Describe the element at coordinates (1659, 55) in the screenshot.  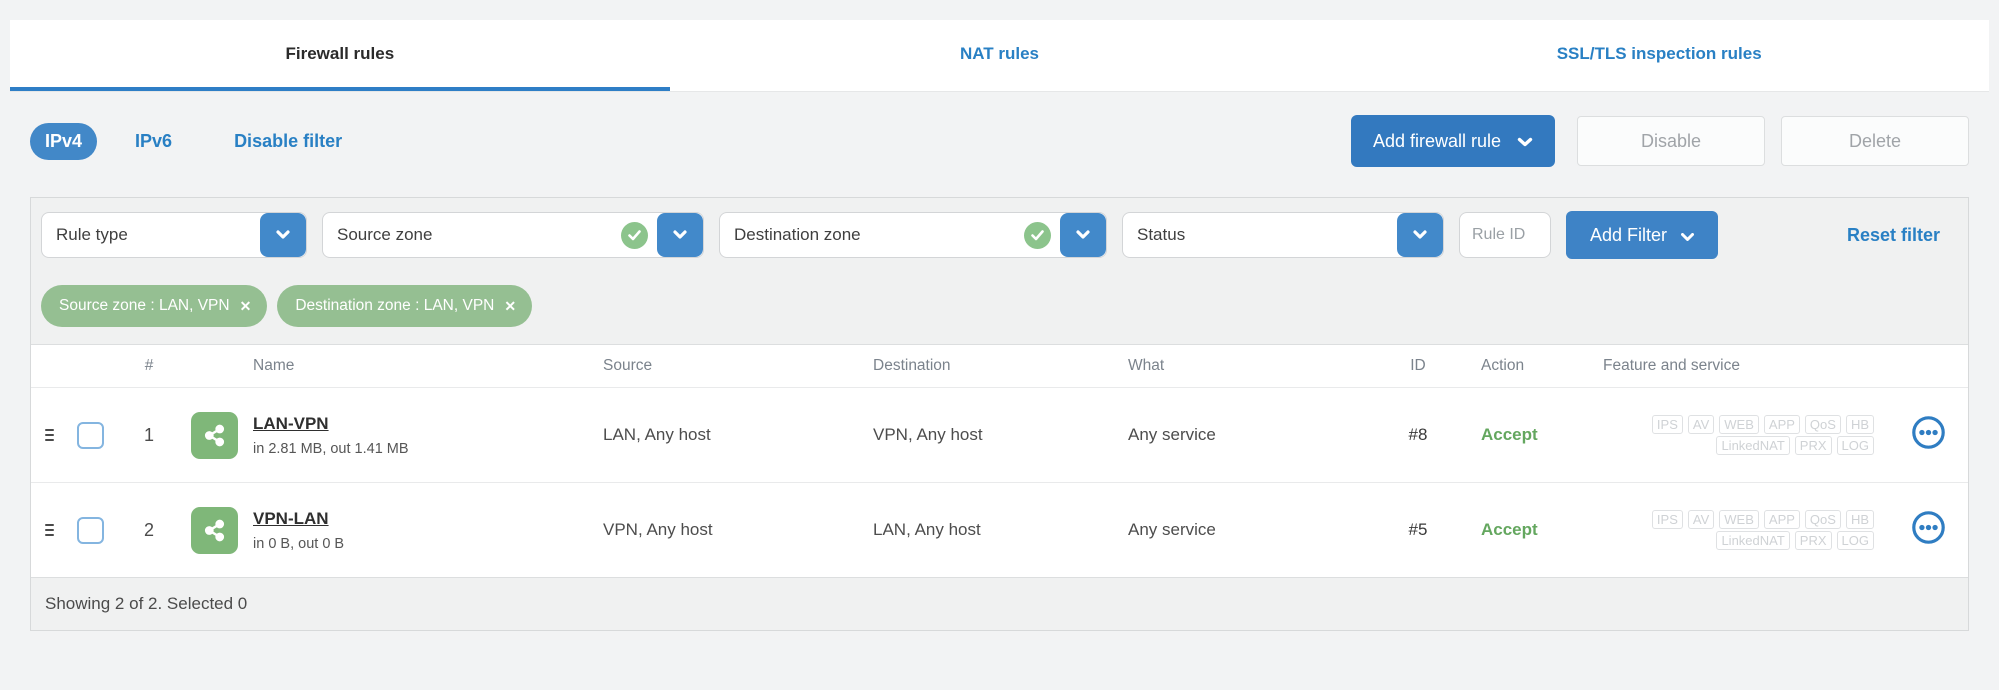
I see `tab-ssl-tls-inspection-rules: SSL/TLS inspection rules` at that location.